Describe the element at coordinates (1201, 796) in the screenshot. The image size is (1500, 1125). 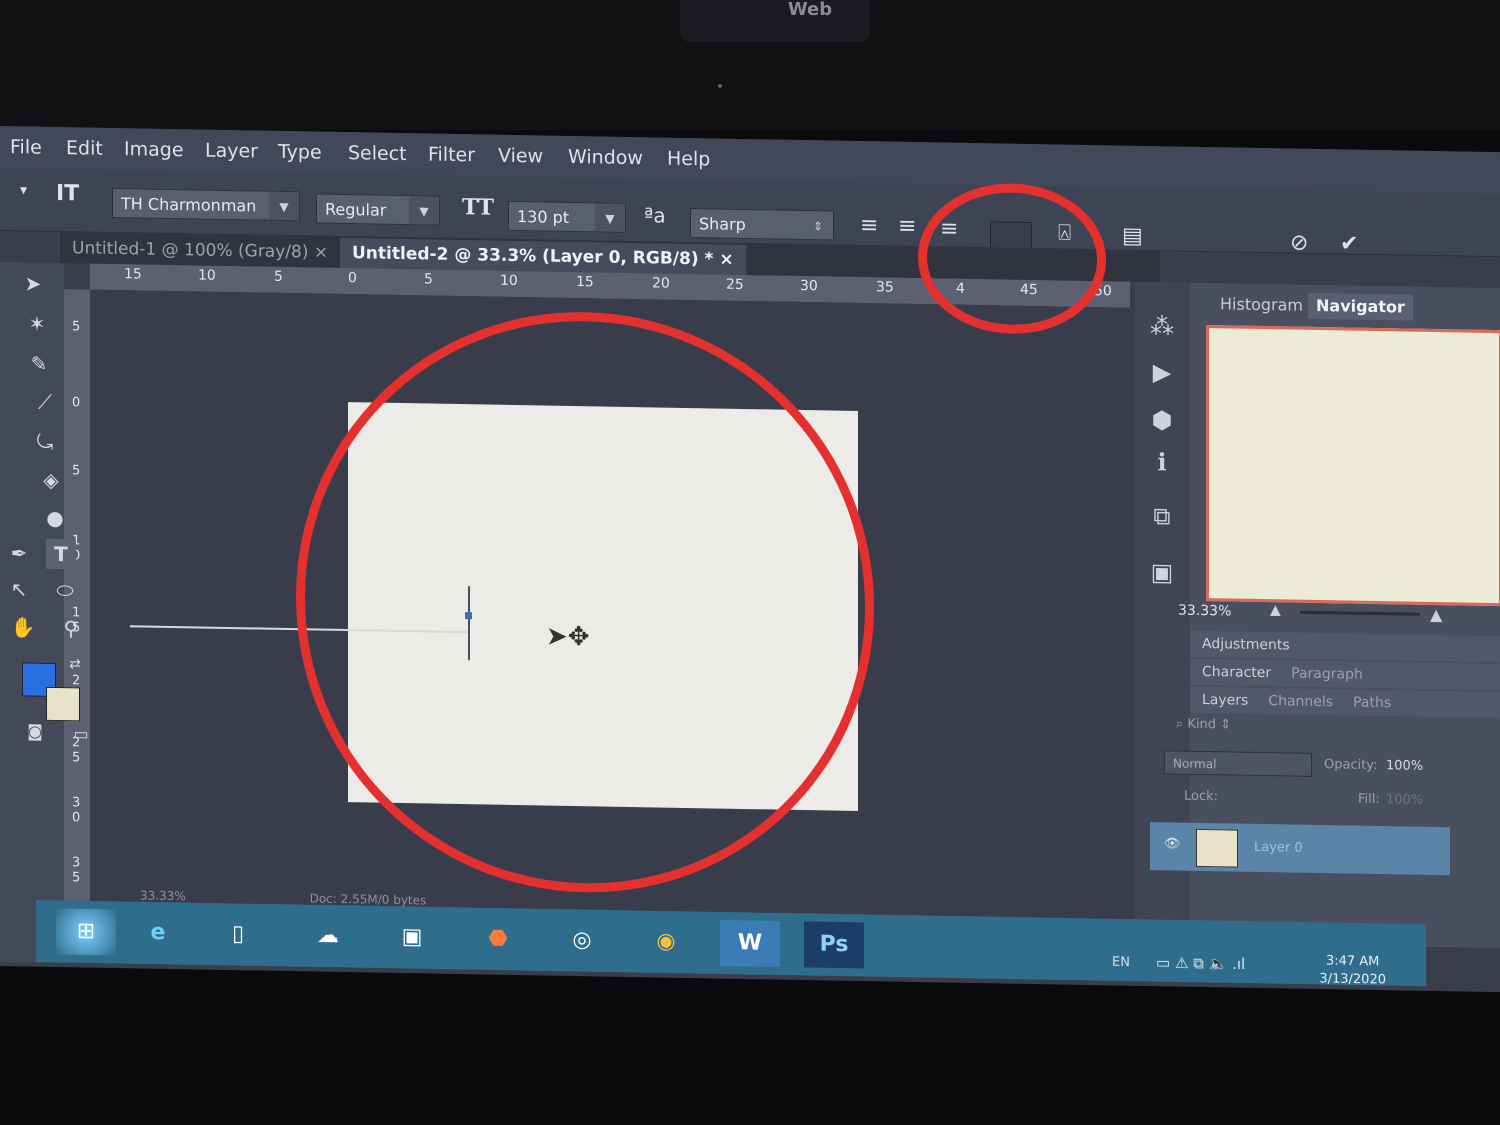
I see `lock-label: Lock:` at that location.